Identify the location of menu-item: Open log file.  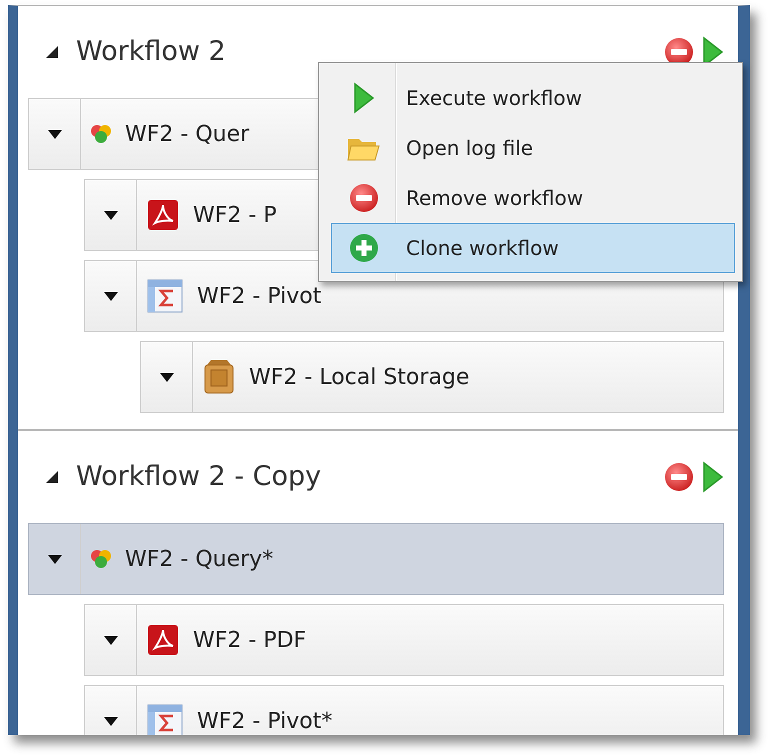
(533, 148).